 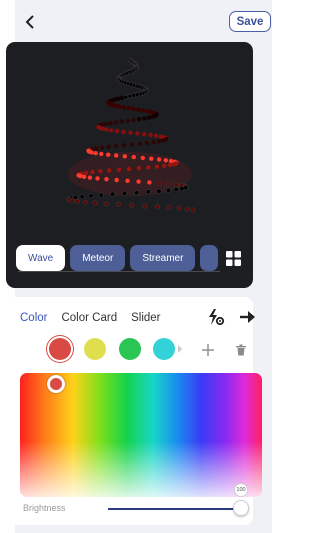 I want to click on color-swatch-yellow, so click(x=95, y=349).